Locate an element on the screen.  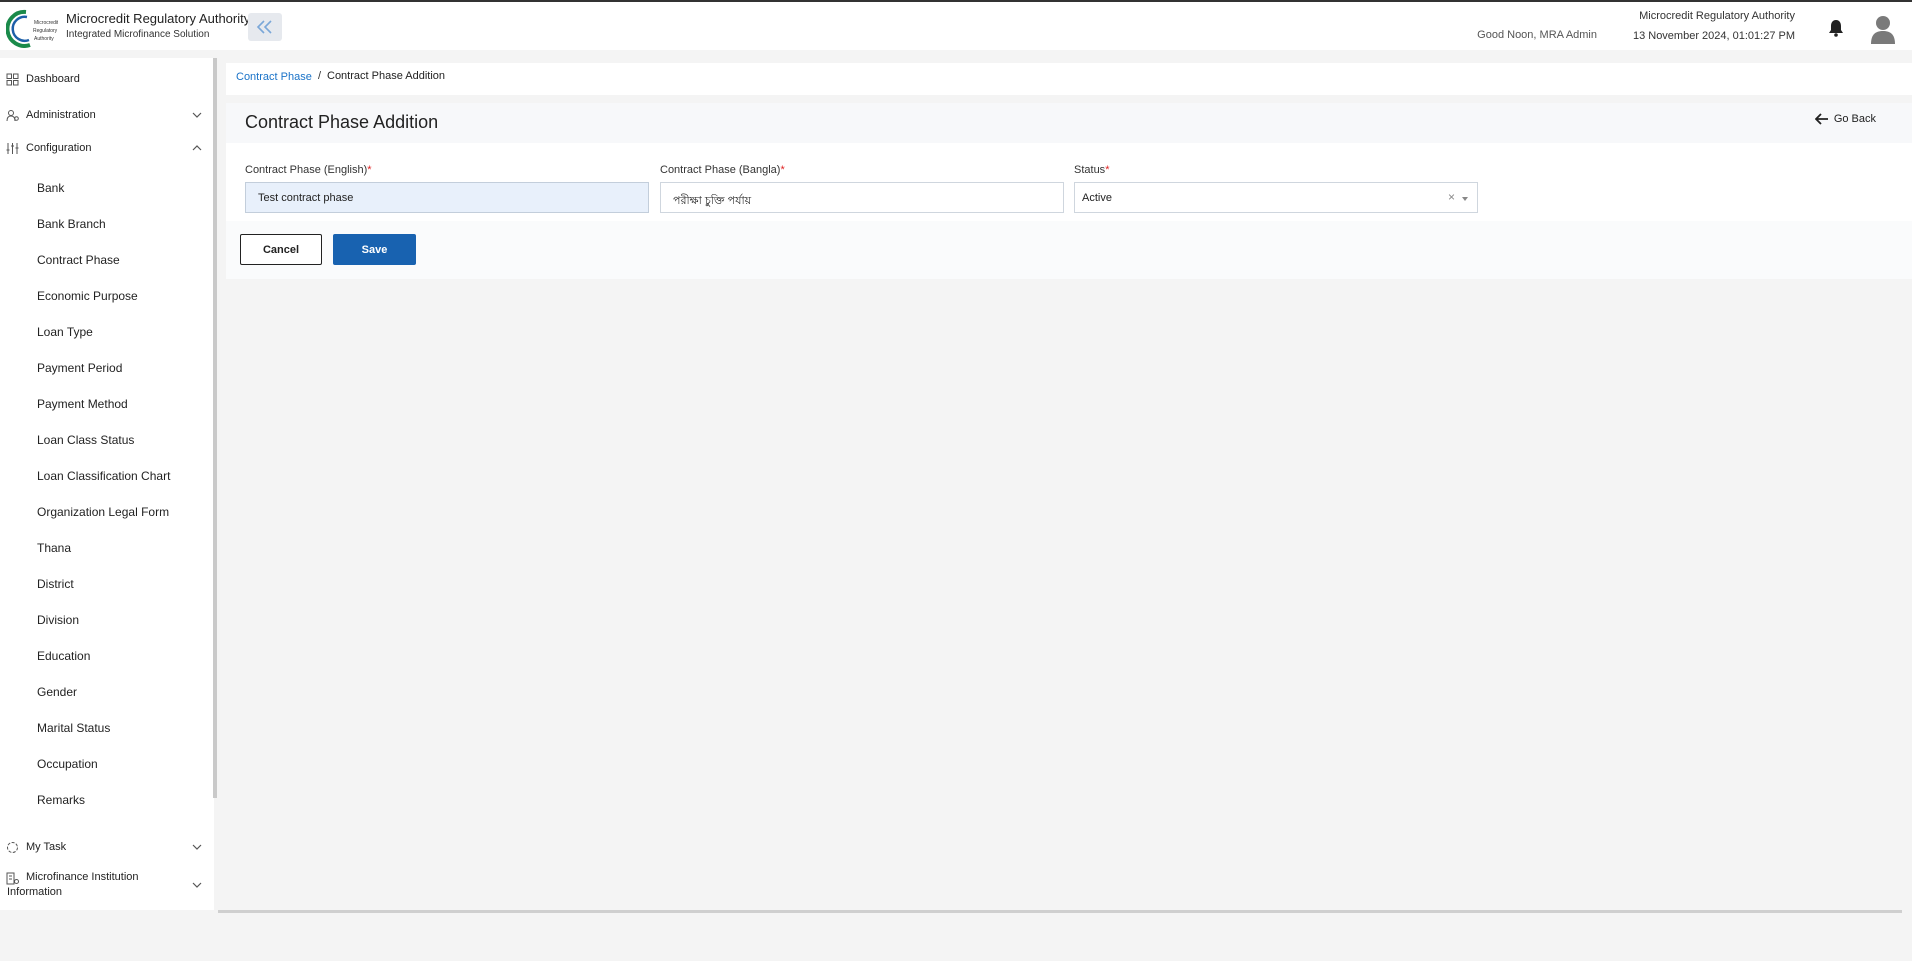
sidebar-subitem-contract-phase: Contract Phase is located at coordinates (78, 260).